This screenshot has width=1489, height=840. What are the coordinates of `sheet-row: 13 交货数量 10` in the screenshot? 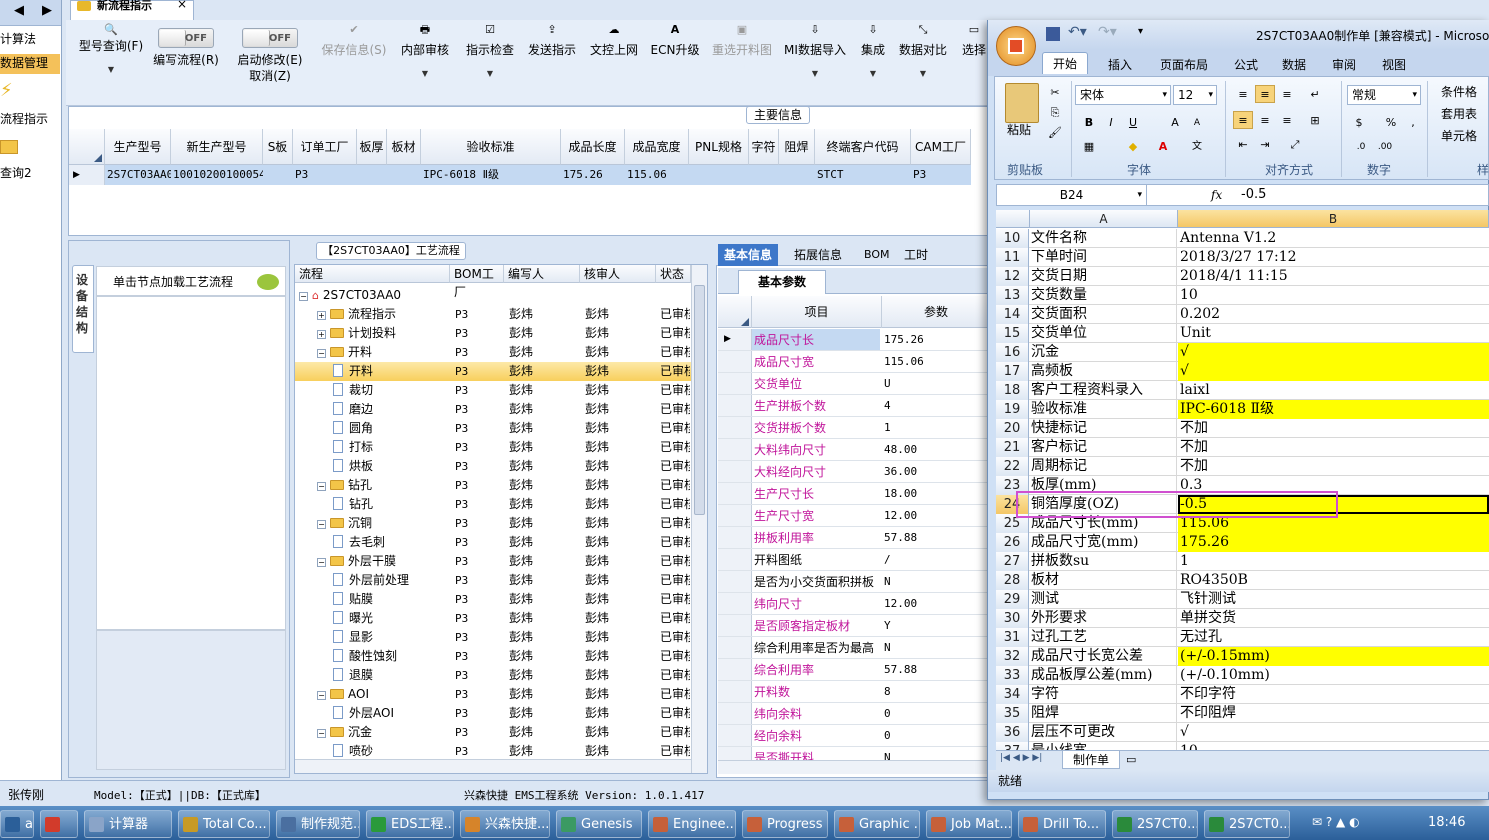 It's located at (1242, 295).